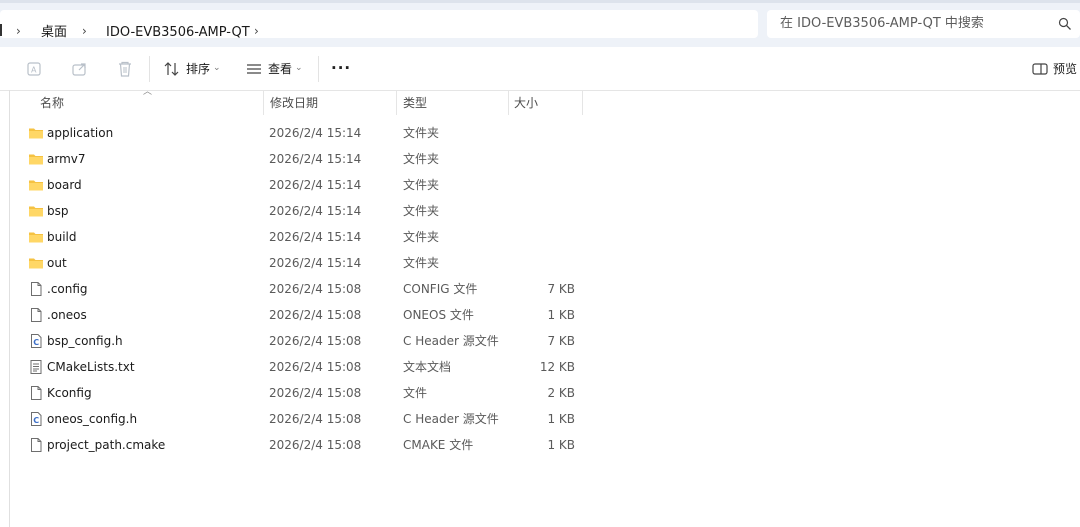 This screenshot has height=527, width=1080. What do you see at coordinates (54, 33) in the screenshot?
I see `breadcrumb-desktop: 桌面` at bounding box center [54, 33].